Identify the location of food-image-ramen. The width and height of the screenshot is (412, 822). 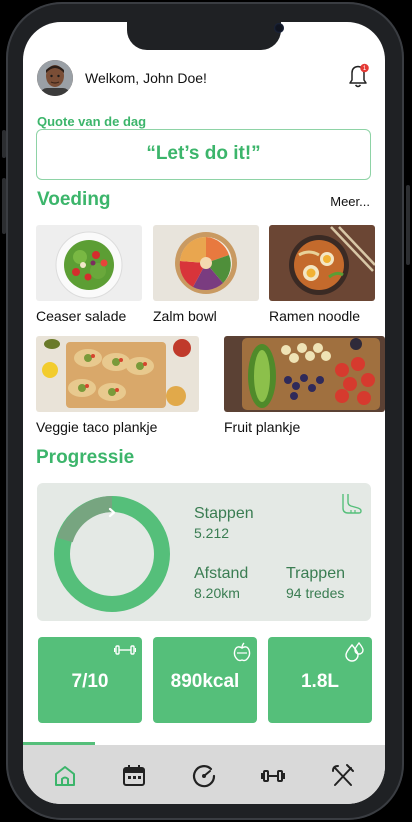
(322, 263).